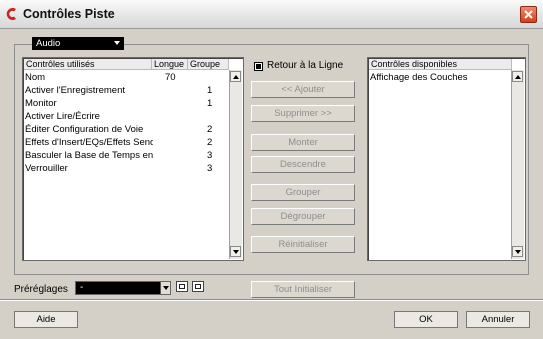 This screenshot has width=543, height=339. I want to click on column-header-groupe: Groupe, so click(208, 64).